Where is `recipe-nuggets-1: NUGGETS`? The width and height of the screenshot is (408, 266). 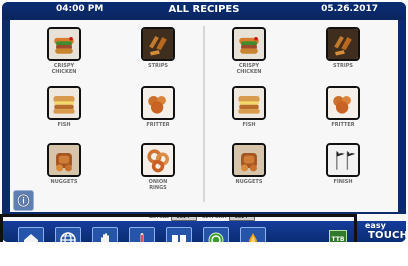
recipe-nuggets-1: NUGGETS is located at coordinates (64, 173).